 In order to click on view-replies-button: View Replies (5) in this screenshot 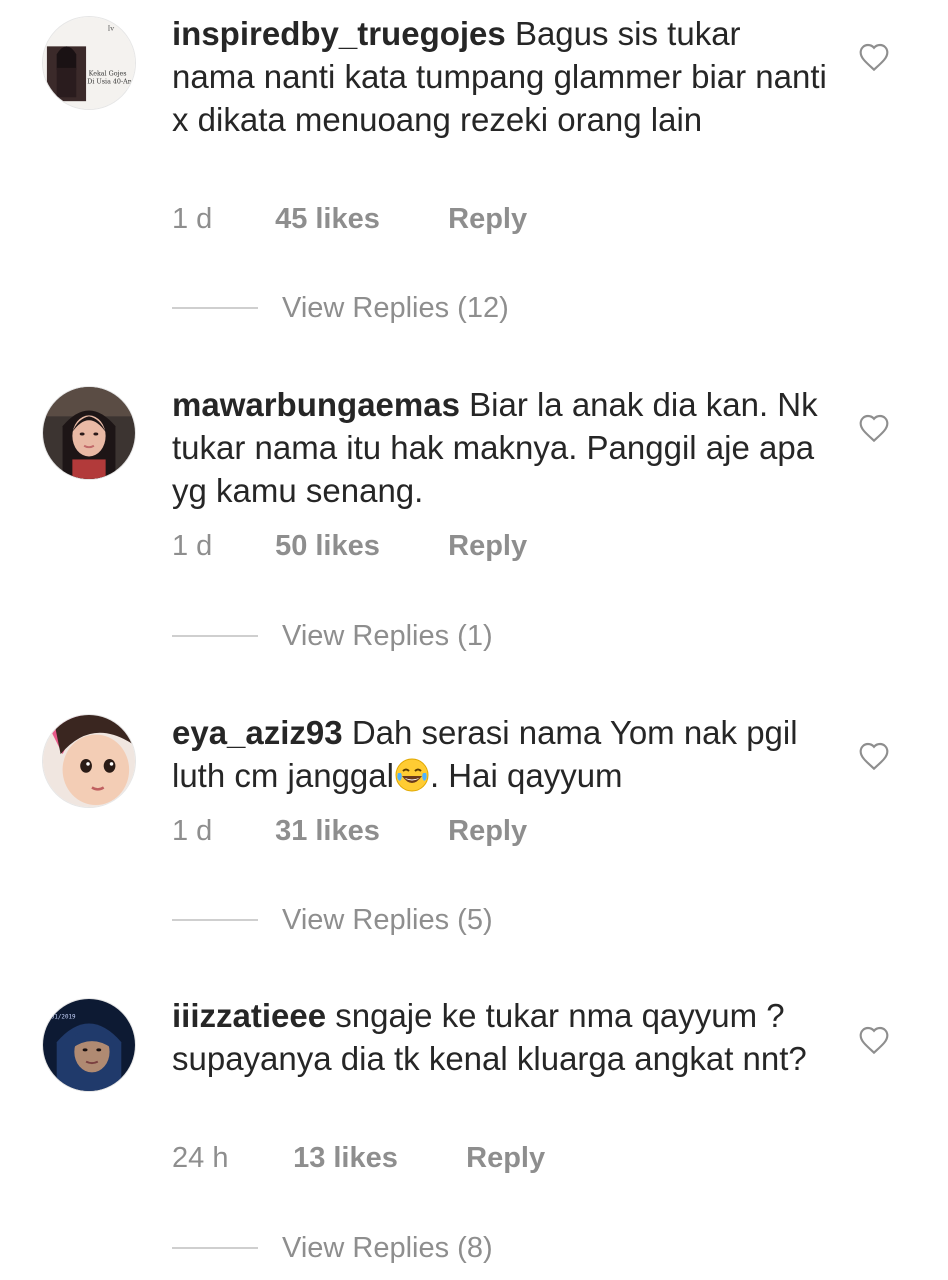, I will do `click(332, 920)`.